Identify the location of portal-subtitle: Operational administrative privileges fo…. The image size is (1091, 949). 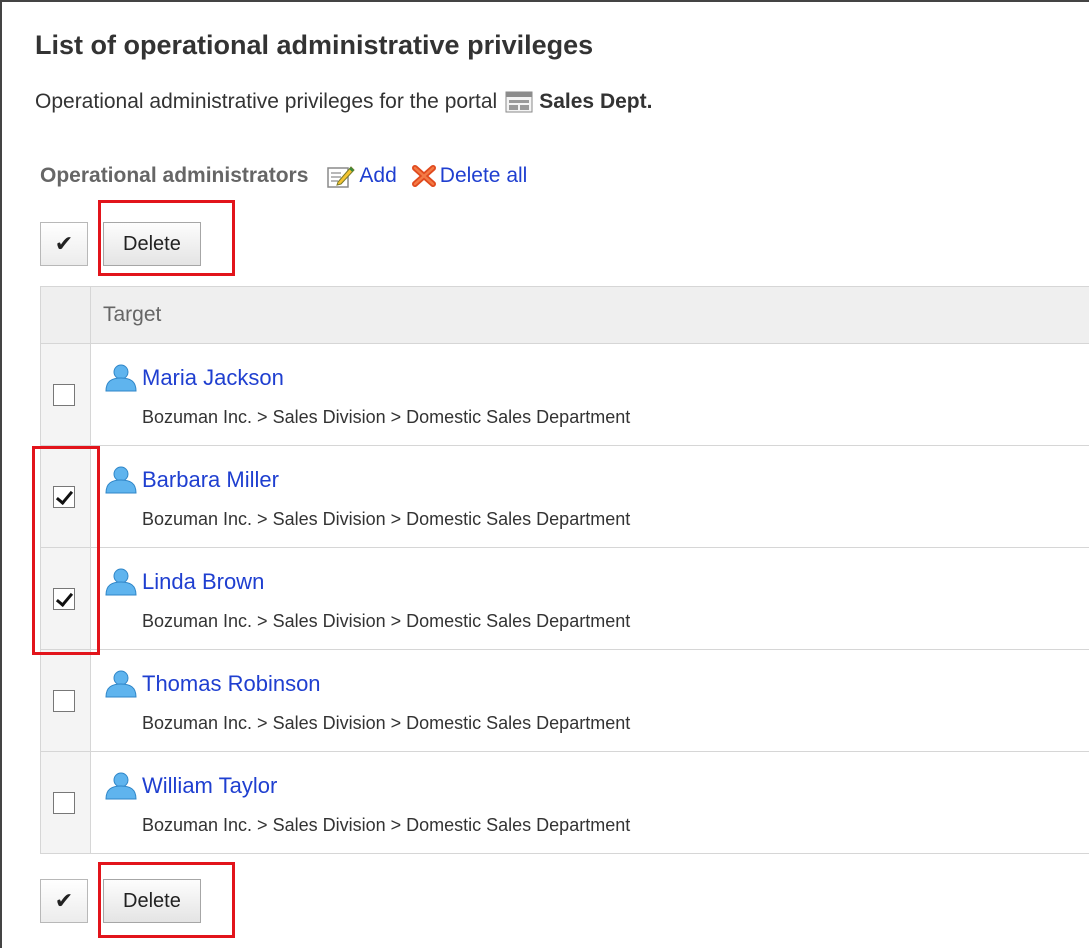
(343, 102).